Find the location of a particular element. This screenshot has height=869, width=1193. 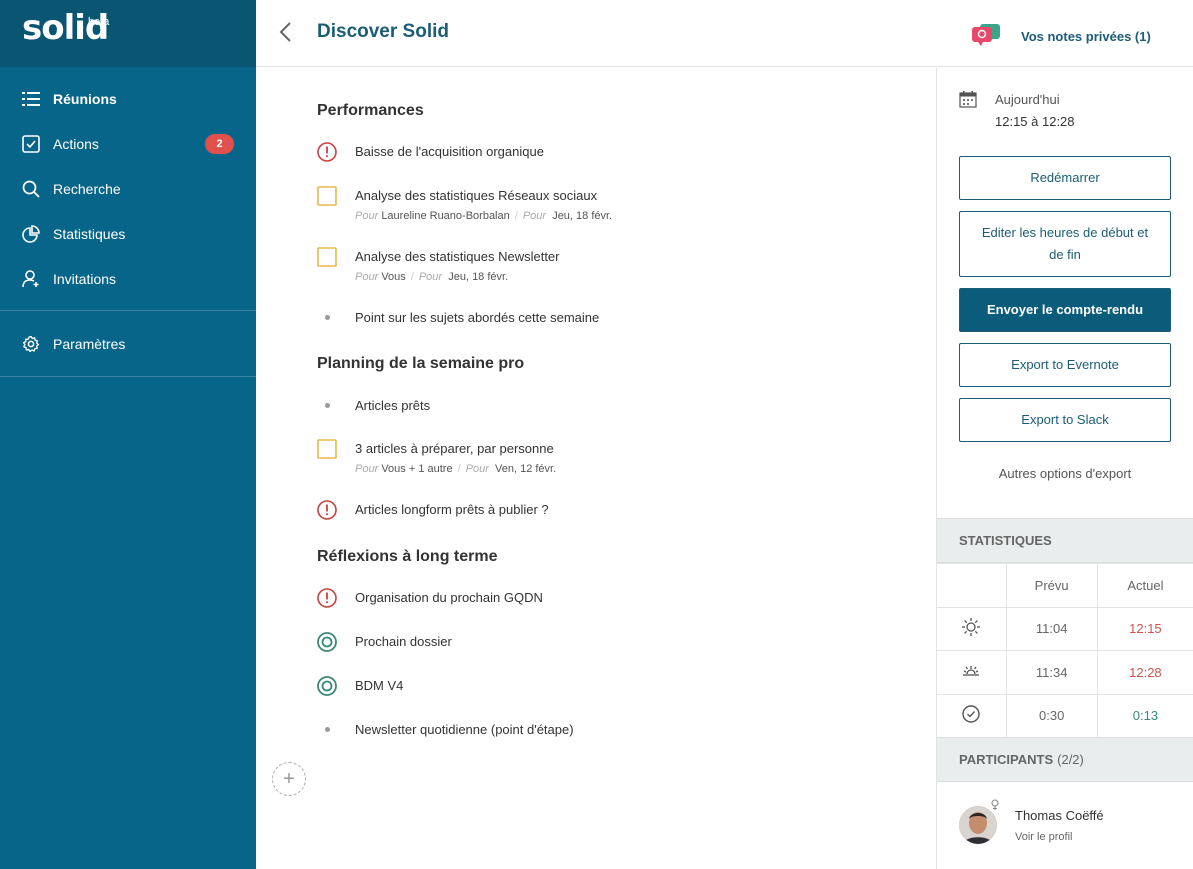

notes-bubbles-icon is located at coordinates (986, 36).